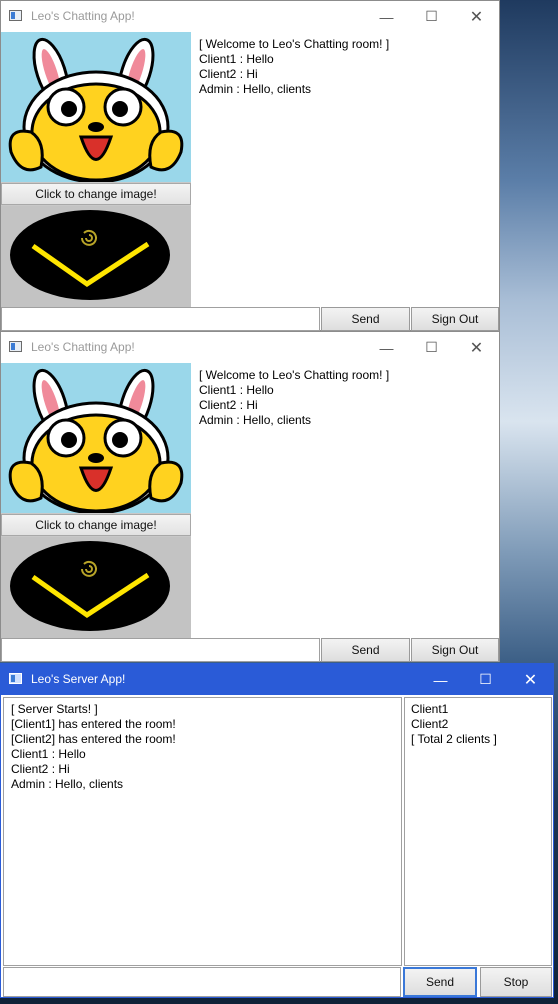 The width and height of the screenshot is (558, 1004). Describe the element at coordinates (54, 709) in the screenshot. I see `log-line: [ Server Starts! ]` at that location.